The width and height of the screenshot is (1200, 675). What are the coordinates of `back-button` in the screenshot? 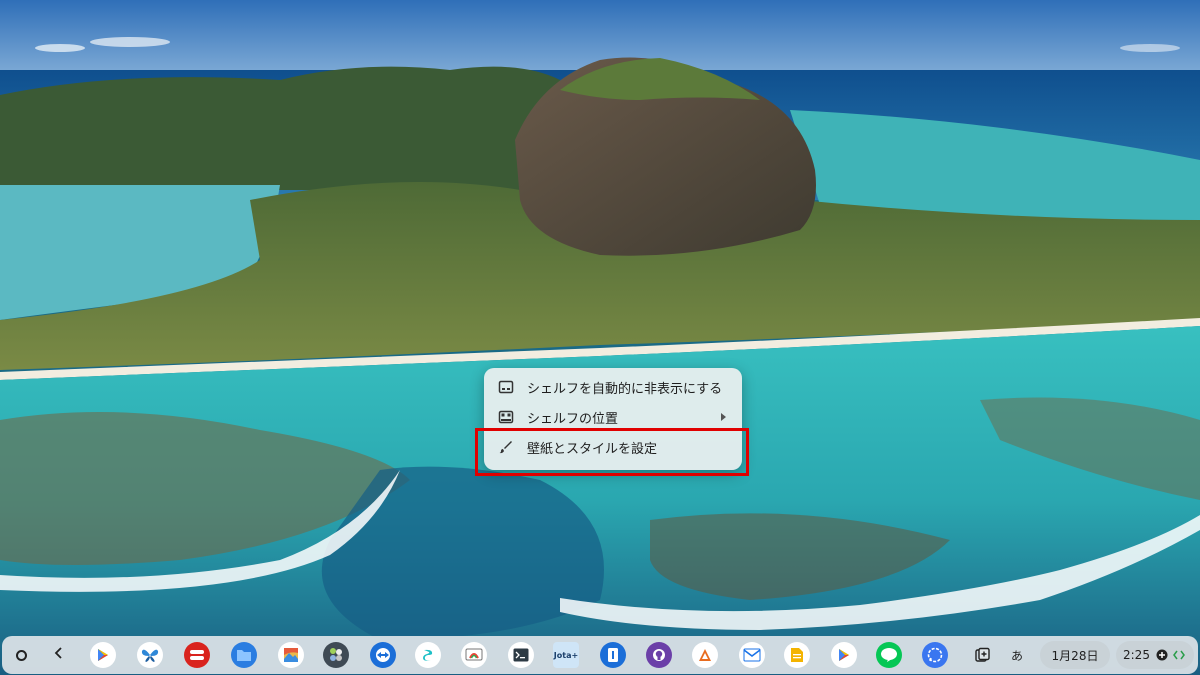 It's located at (59, 655).